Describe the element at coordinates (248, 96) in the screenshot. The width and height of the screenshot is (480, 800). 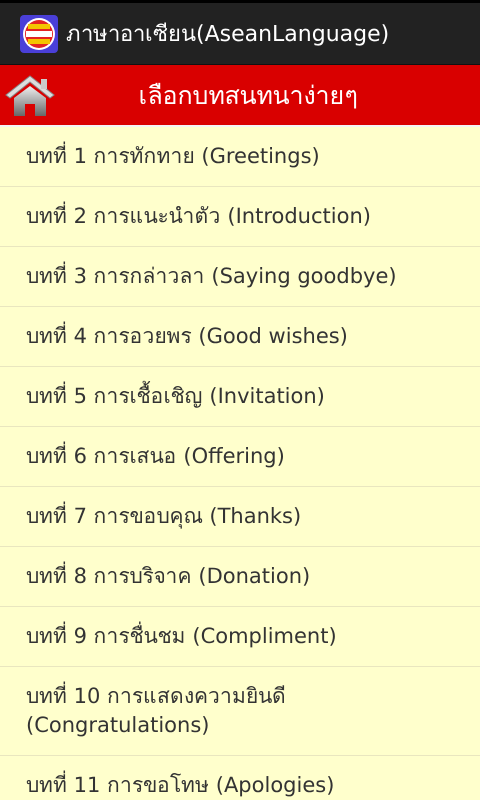
I see `screen-title: เลือกบทสนทนาง่ายๆ` at that location.